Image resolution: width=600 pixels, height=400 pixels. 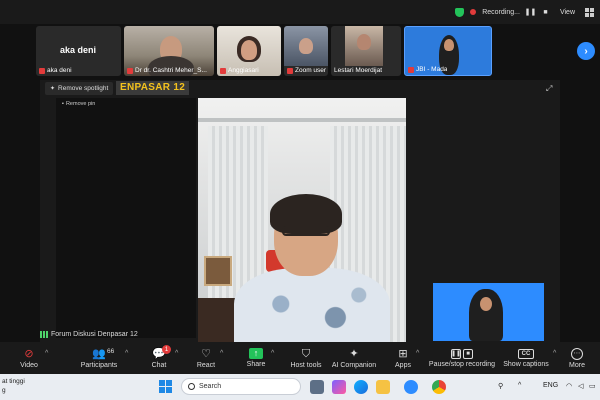 What do you see at coordinates (99, 353) in the screenshot?
I see `participants-icon: 👥` at bounding box center [99, 353].